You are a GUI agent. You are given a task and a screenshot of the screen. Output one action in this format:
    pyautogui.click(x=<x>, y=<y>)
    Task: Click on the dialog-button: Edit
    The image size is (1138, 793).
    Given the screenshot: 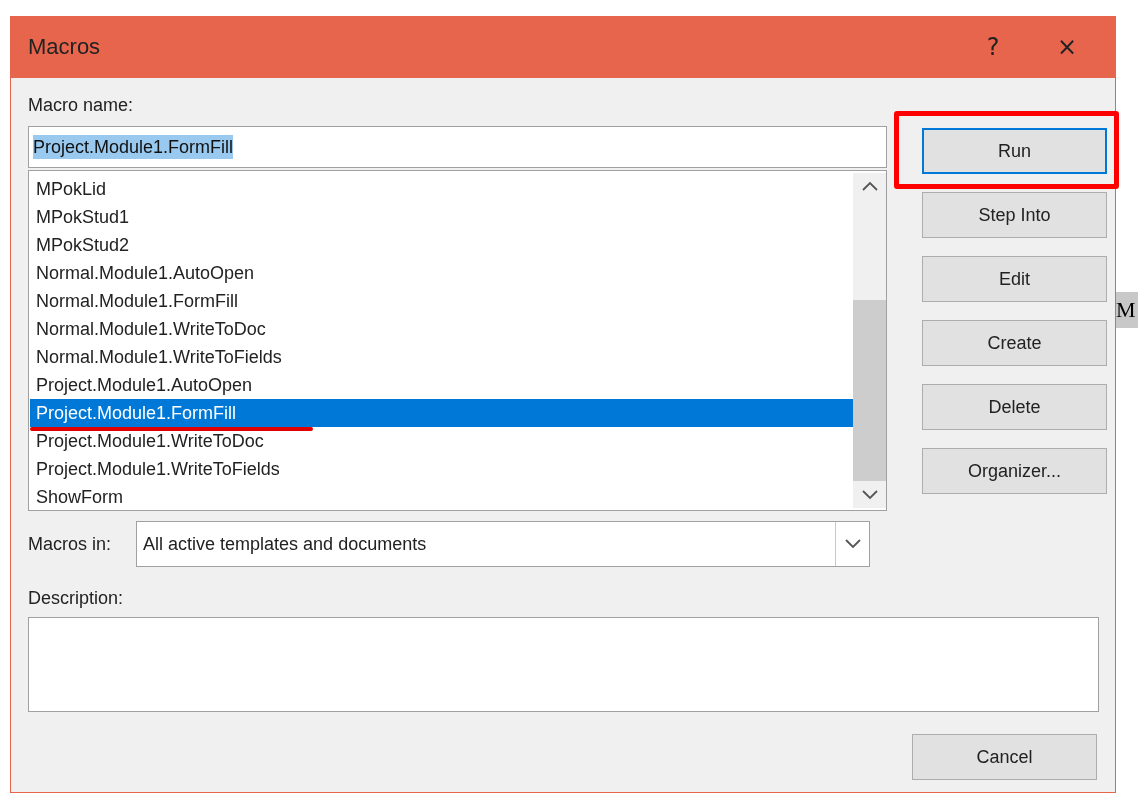 What is the action you would take?
    pyautogui.click(x=1014, y=279)
    